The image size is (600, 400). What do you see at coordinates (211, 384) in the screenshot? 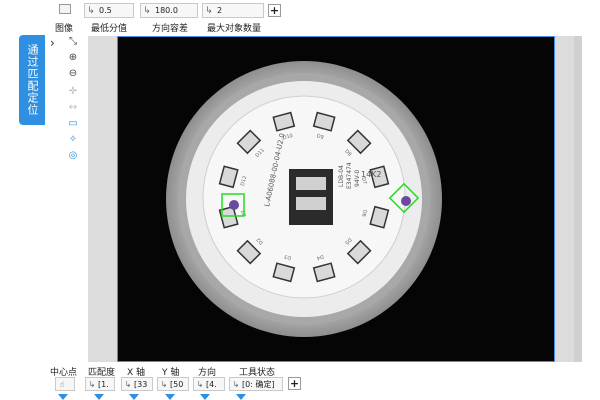
I see `angle-value: [4.` at bounding box center [211, 384].